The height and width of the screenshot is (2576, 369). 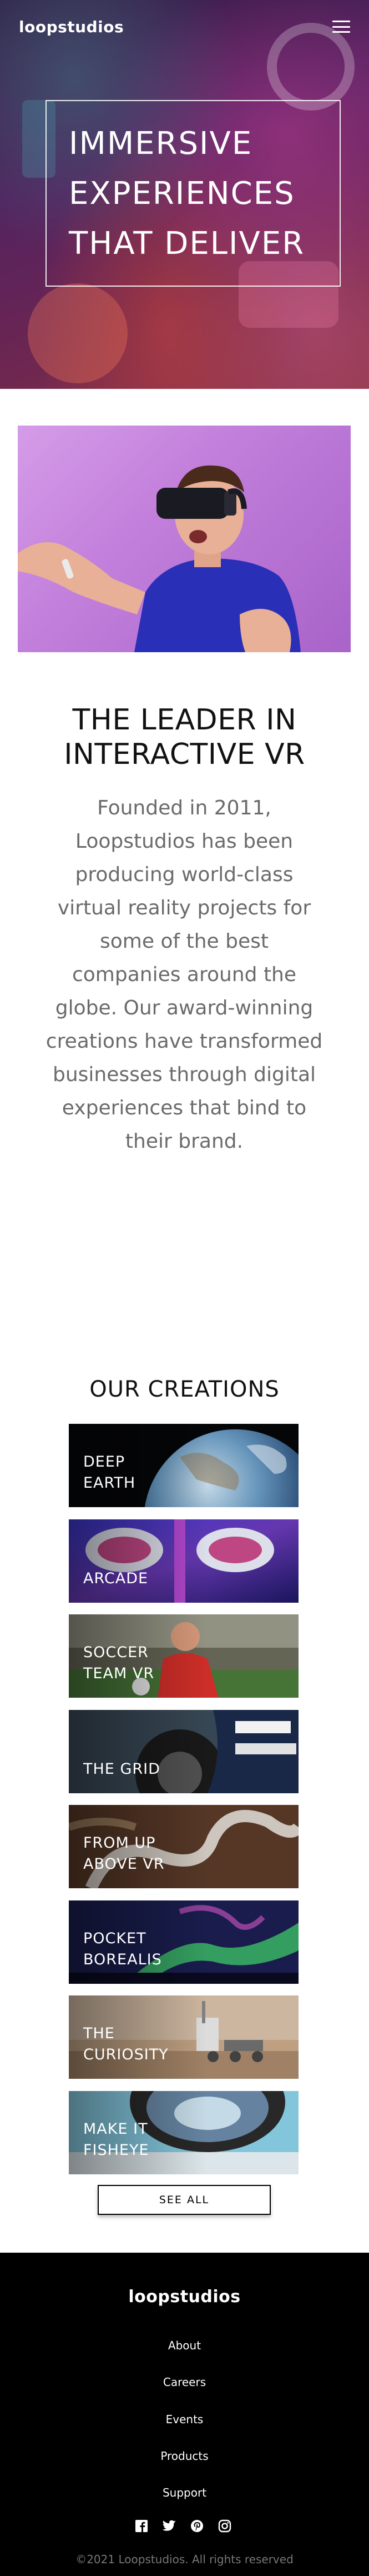 What do you see at coordinates (119, 1843) in the screenshot?
I see `card-title-line: FROM UP` at bounding box center [119, 1843].